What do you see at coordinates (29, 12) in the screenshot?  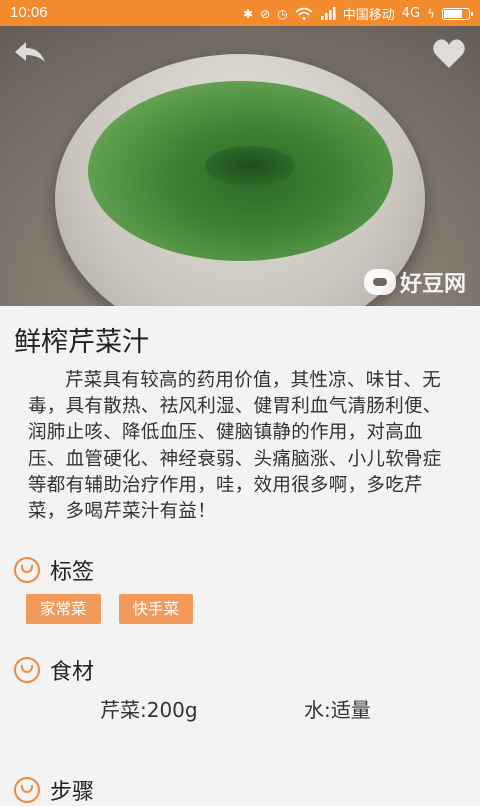 I see `status-time: 10:06` at bounding box center [29, 12].